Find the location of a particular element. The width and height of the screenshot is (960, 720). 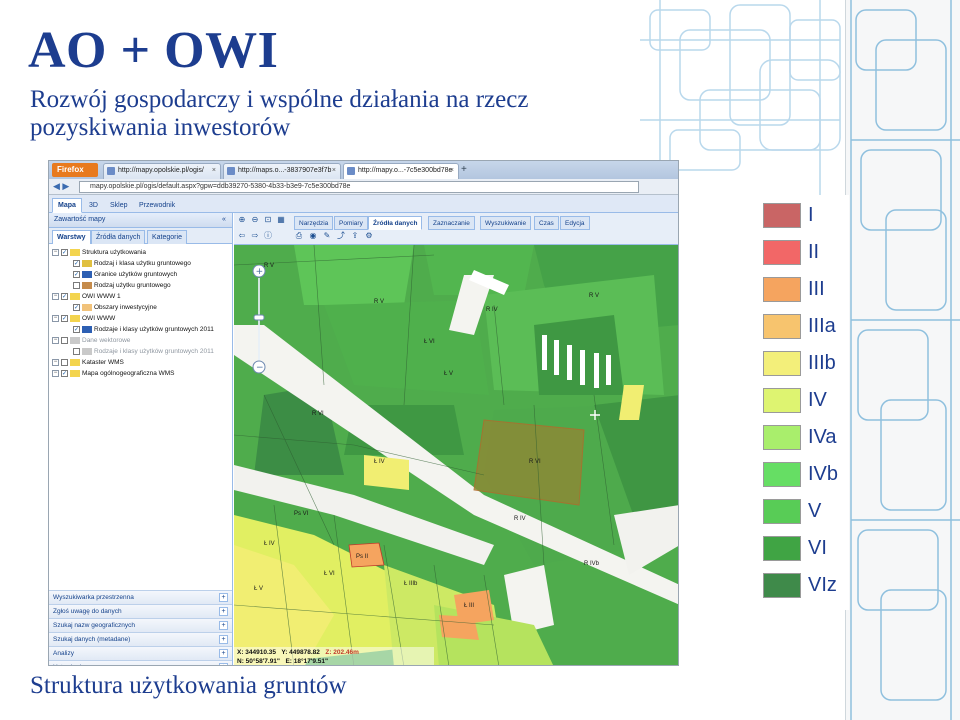

accordion-item: Wyszukiwarka przestrzenna + is located at coordinates (140, 597).